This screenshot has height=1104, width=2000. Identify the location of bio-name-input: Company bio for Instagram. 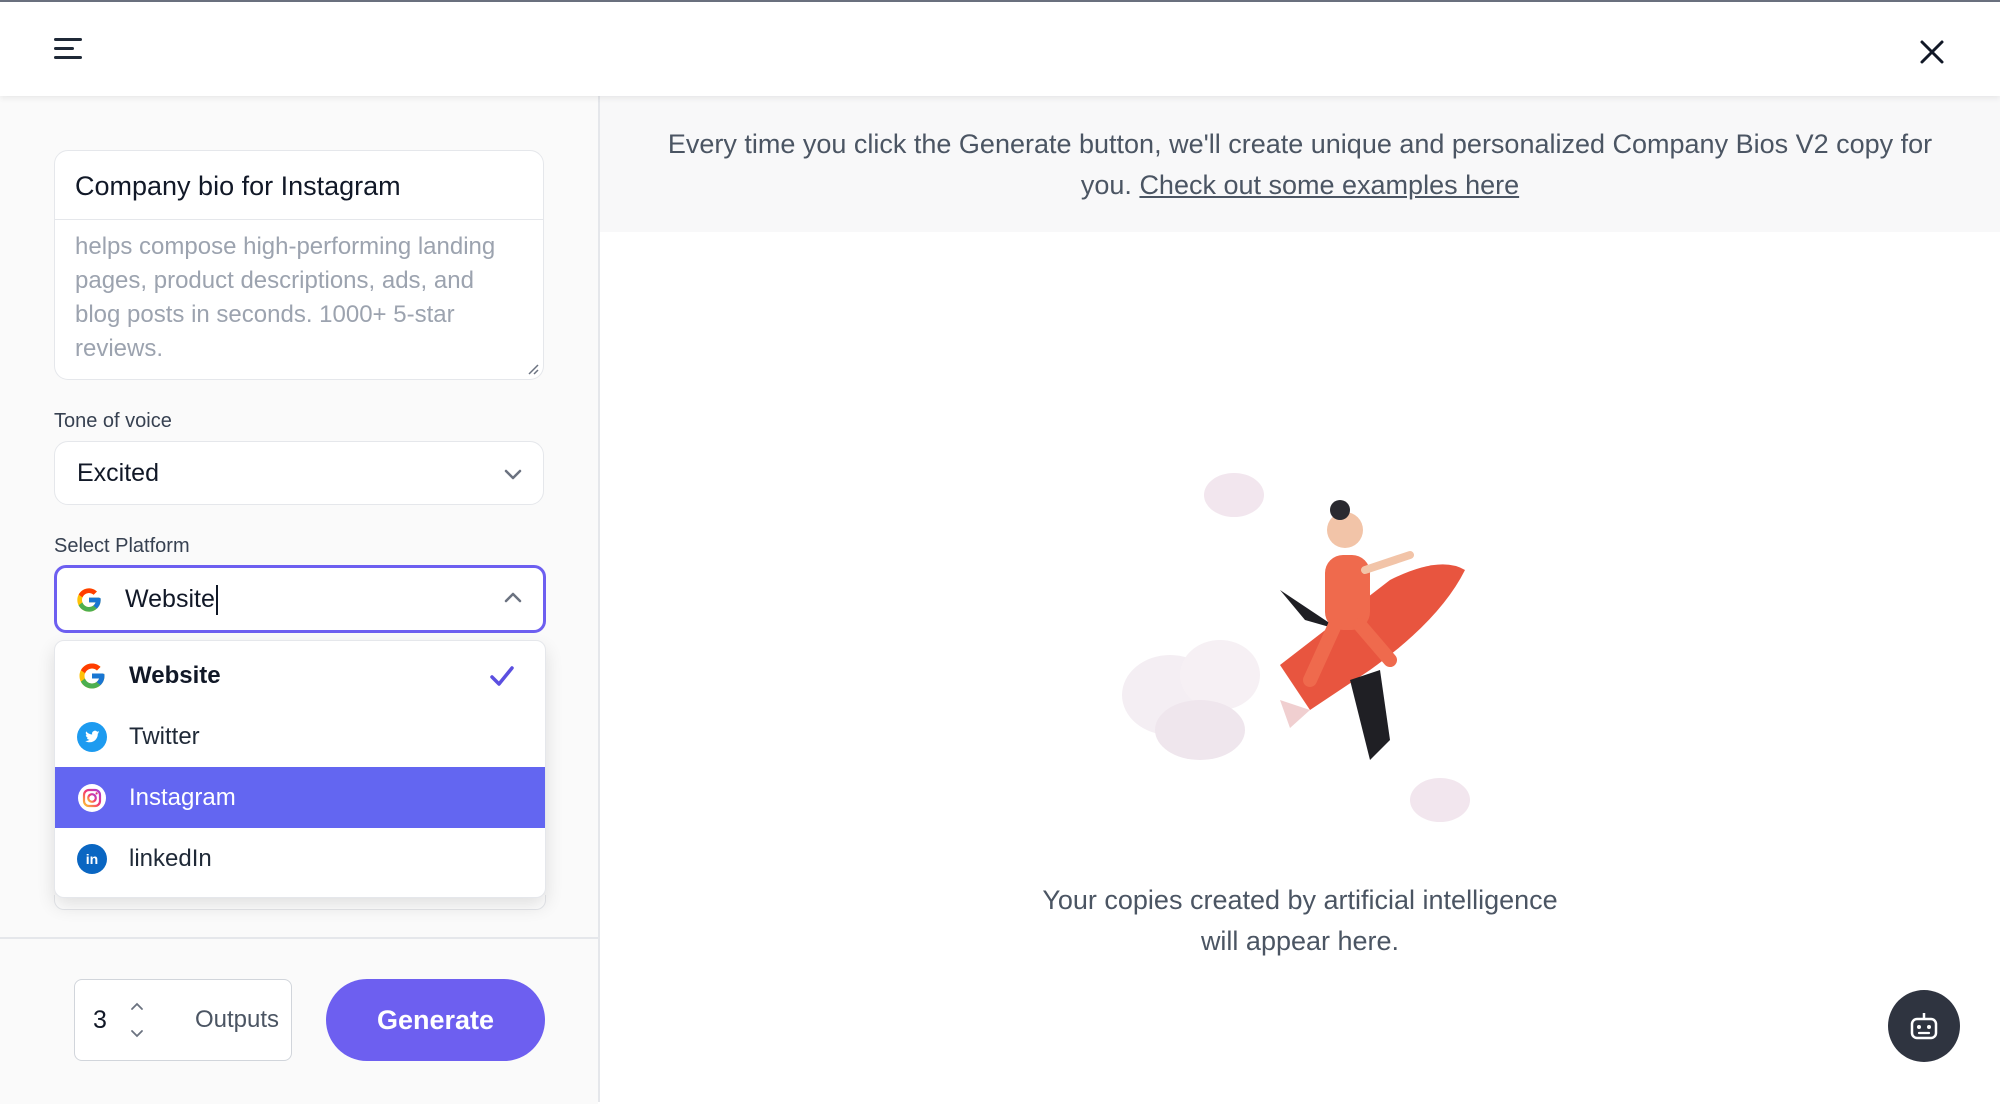
(299, 185).